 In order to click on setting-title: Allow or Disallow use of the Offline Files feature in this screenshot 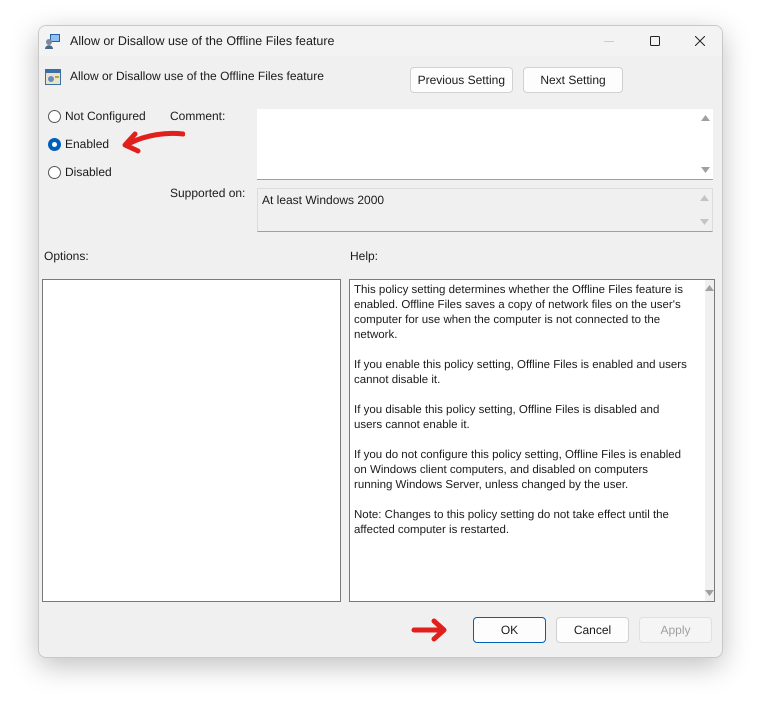, I will do `click(197, 76)`.